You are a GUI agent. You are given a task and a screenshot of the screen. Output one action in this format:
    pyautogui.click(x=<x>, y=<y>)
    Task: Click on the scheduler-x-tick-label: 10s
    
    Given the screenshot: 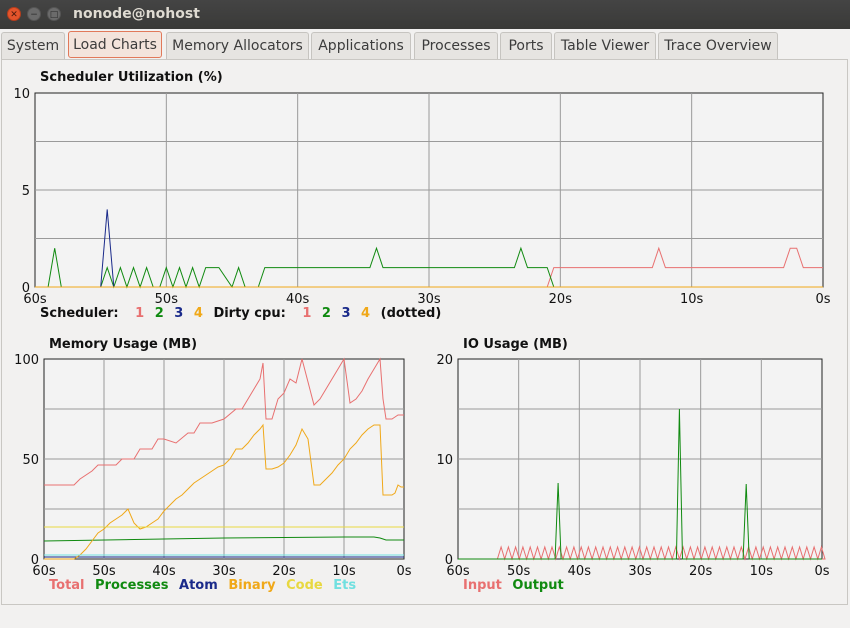 What is the action you would take?
    pyautogui.click(x=692, y=299)
    